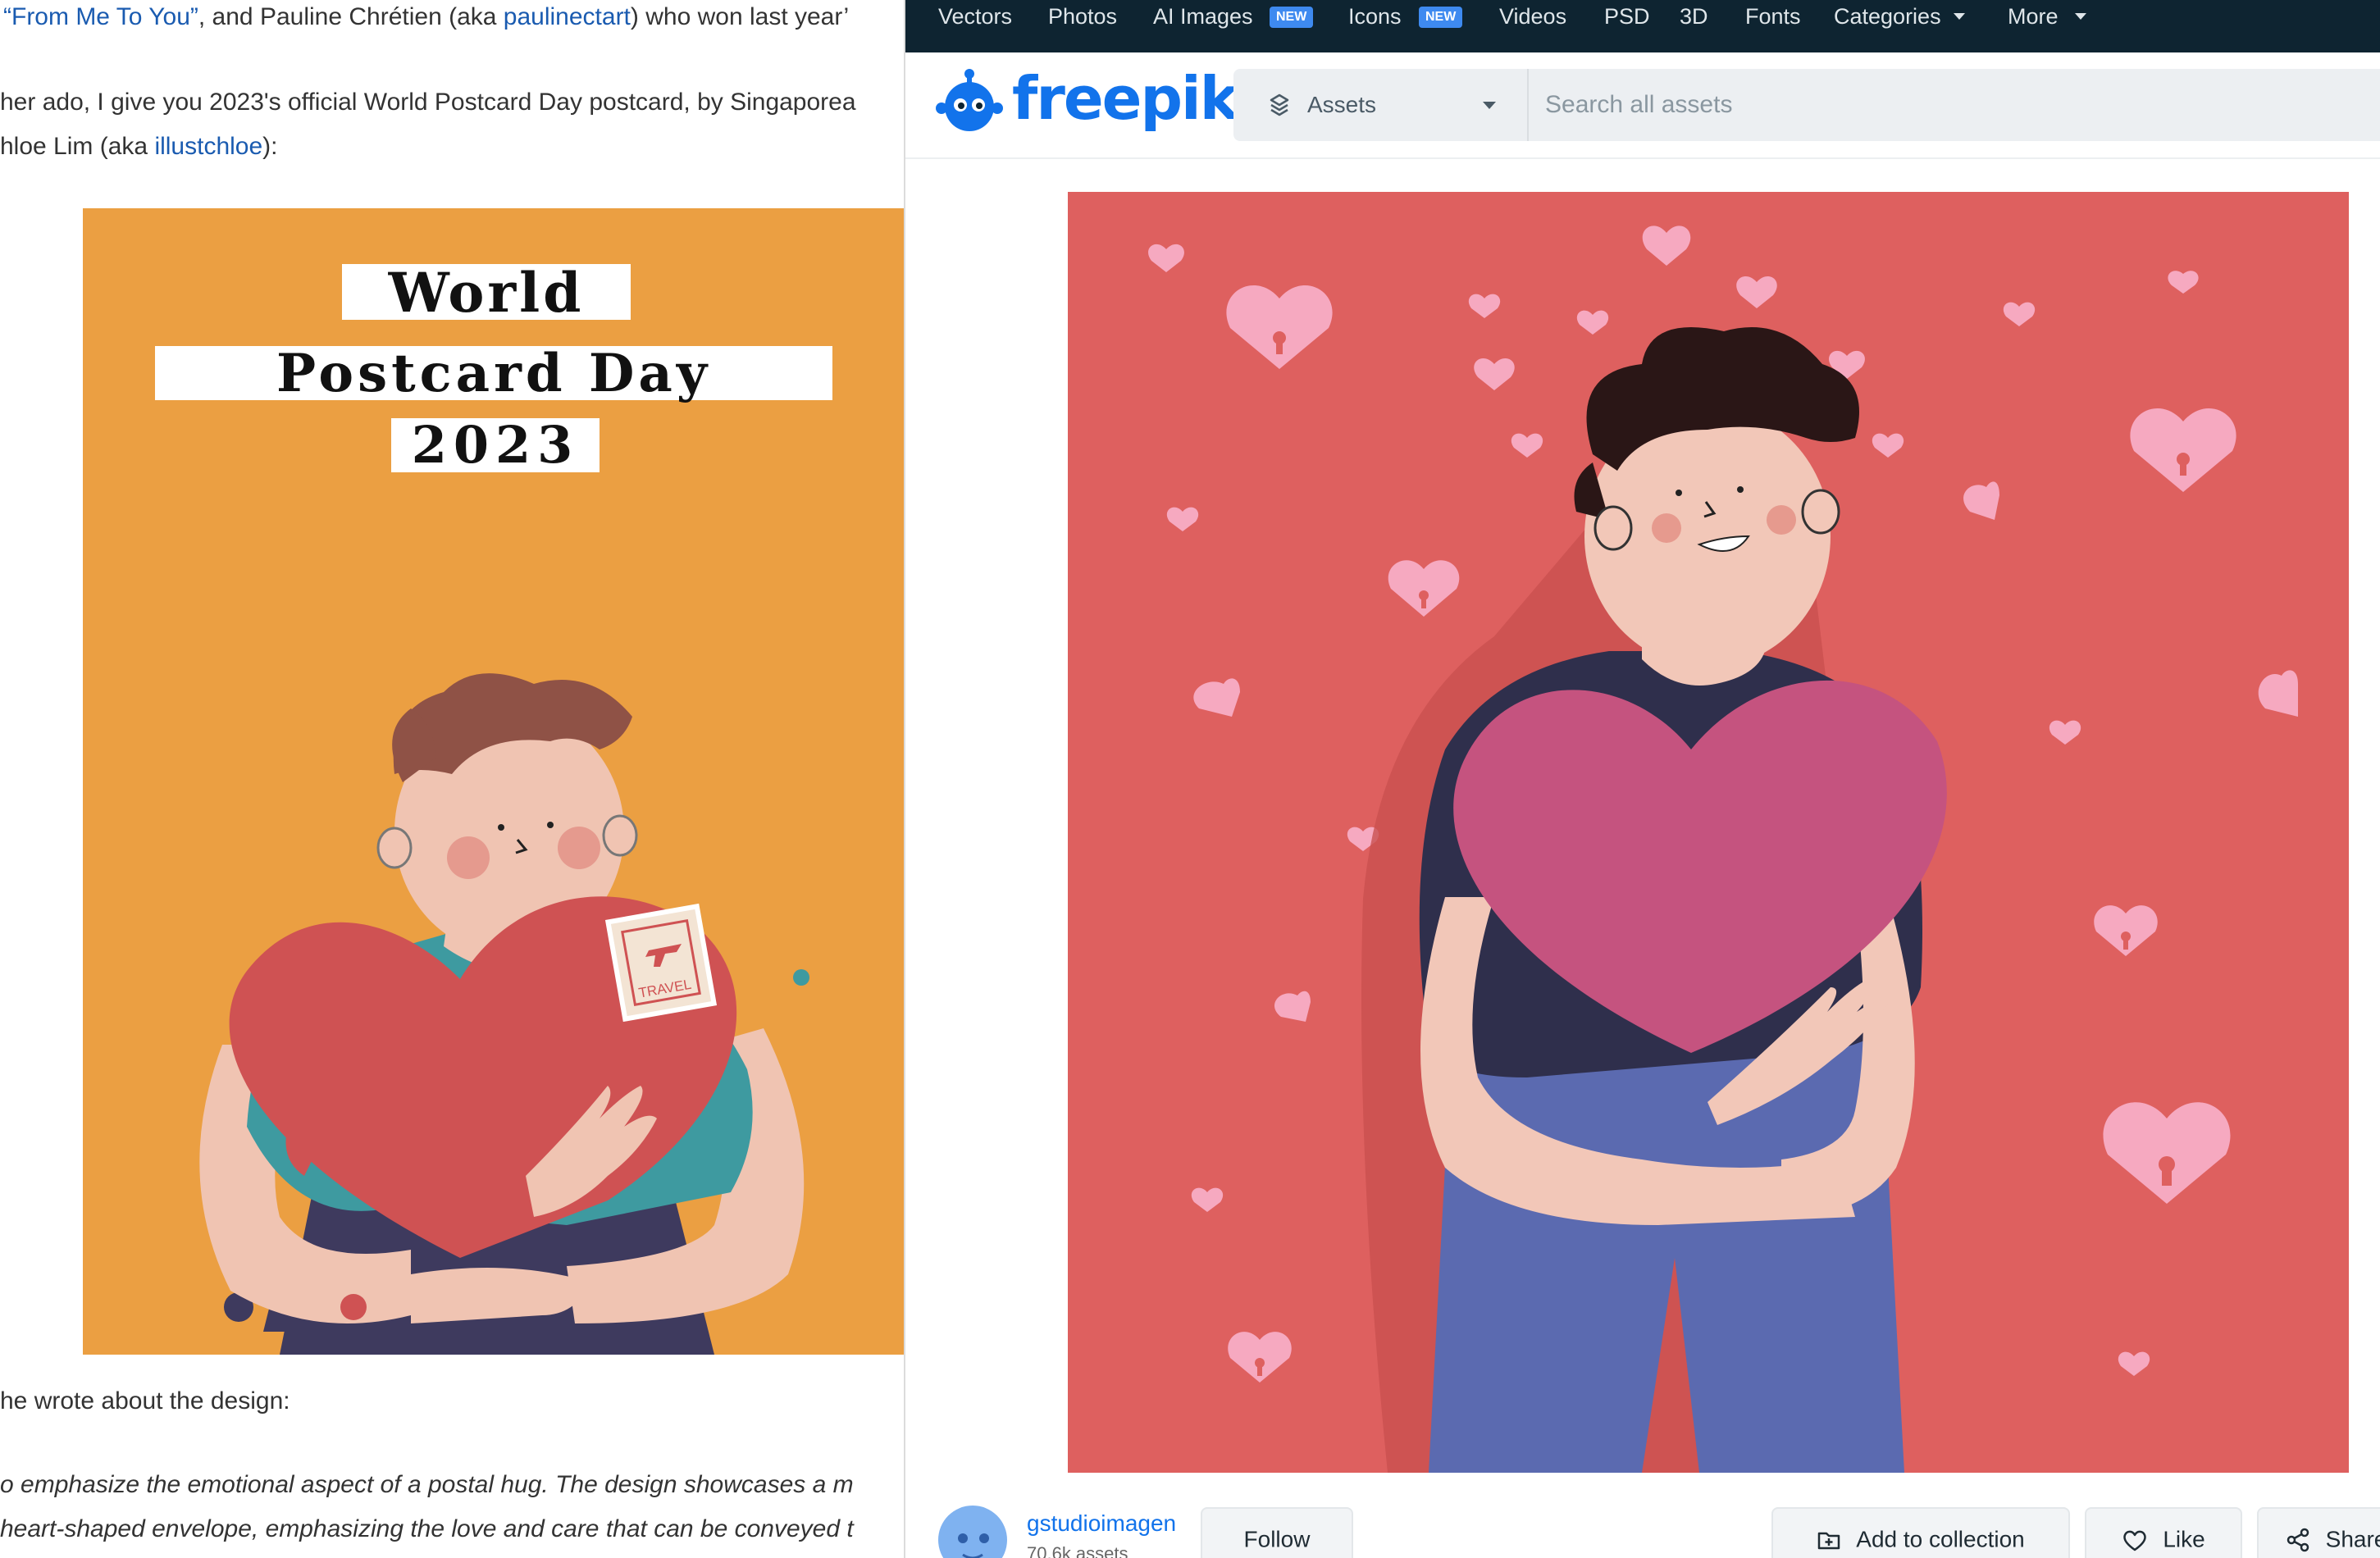  Describe the element at coordinates (1627, 17) in the screenshot. I see `nav-psd: PSD` at that location.